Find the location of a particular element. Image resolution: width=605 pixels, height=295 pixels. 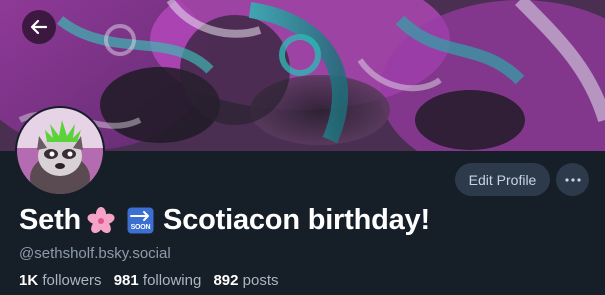

posts-label: posts is located at coordinates (260, 280).